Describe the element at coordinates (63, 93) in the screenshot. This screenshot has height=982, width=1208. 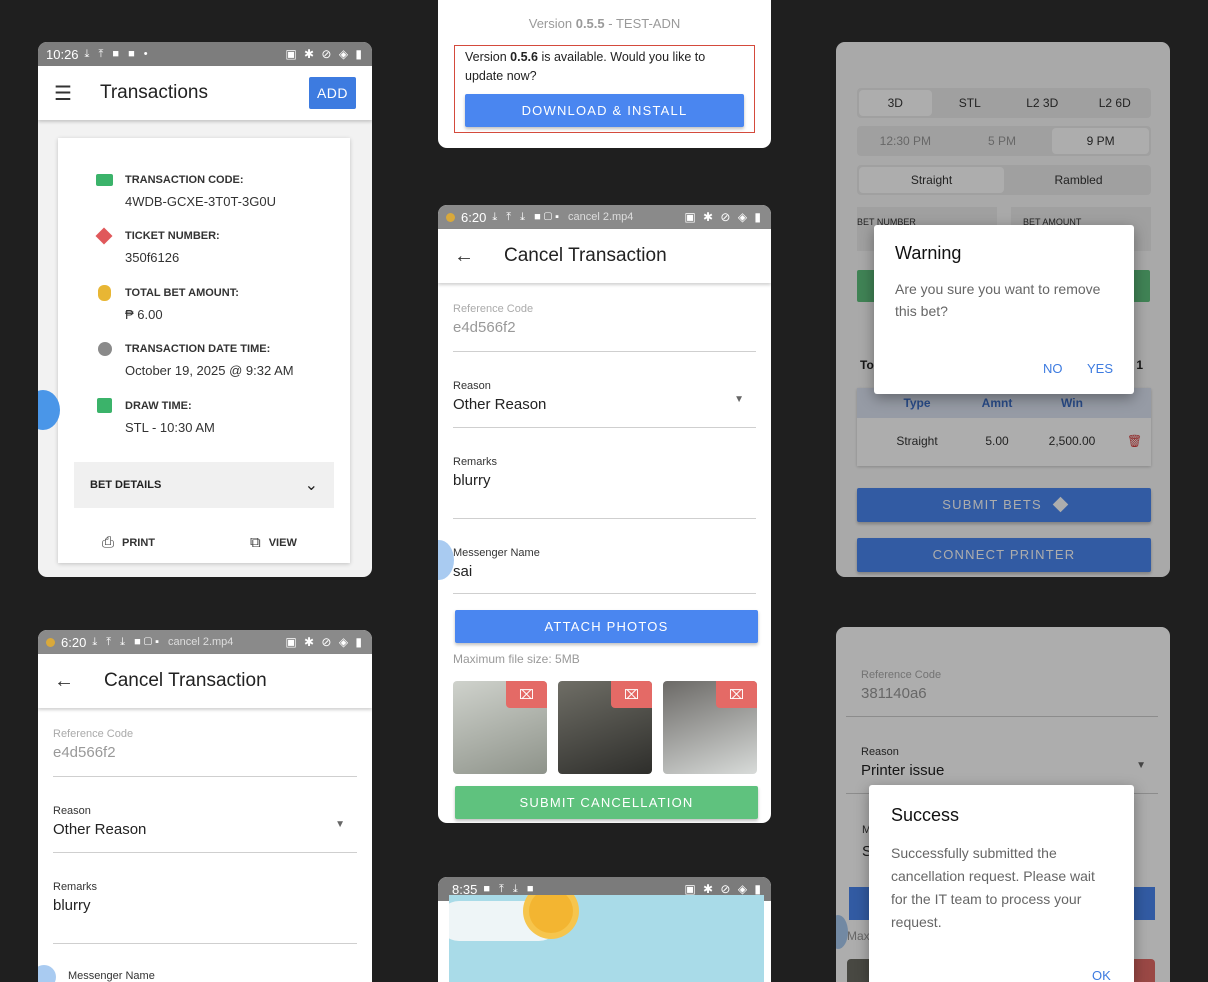
I see `menu-icon: ☰` at that location.